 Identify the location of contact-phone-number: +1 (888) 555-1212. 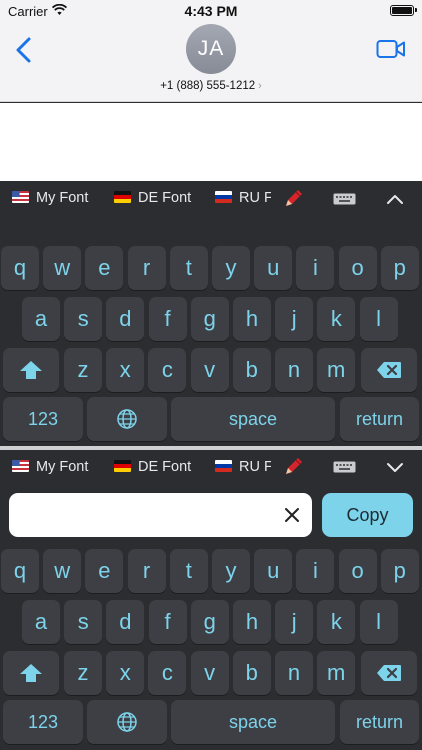
(208, 86).